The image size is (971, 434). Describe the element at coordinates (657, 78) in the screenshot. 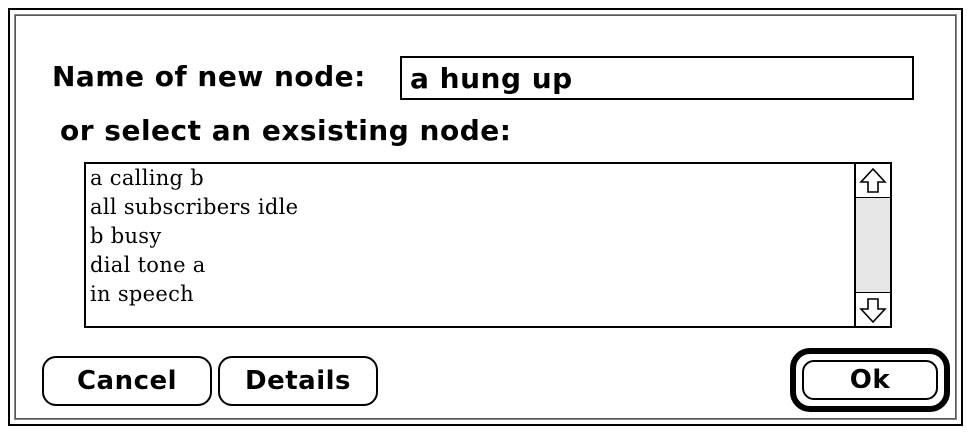

I see `node-name-input` at that location.